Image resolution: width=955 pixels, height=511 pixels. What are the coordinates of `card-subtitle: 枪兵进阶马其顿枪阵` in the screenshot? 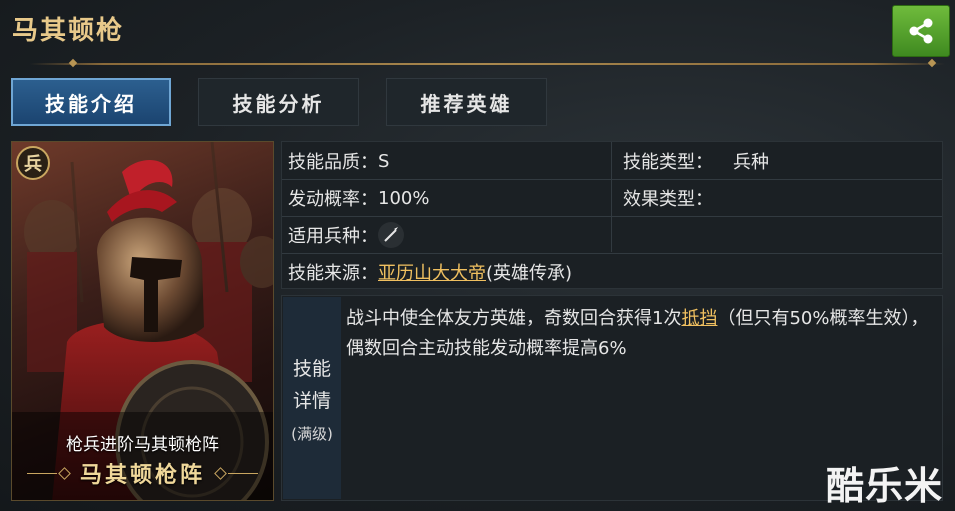 It's located at (142, 445).